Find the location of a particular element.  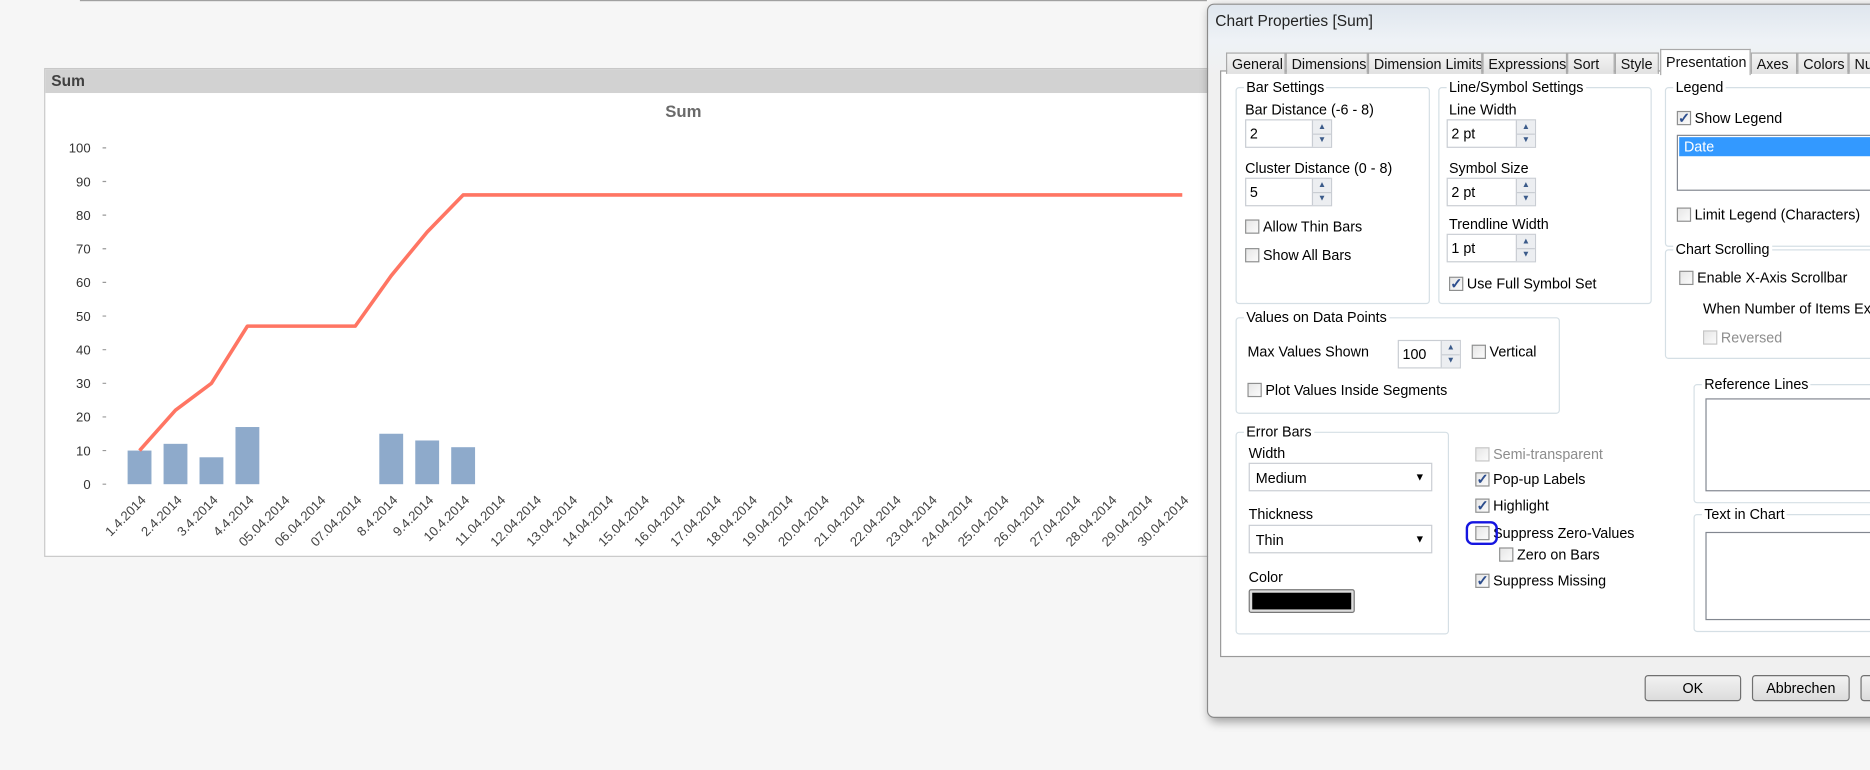

values-on-data-points-legend: Values on Data Points is located at coordinates (1316, 317).